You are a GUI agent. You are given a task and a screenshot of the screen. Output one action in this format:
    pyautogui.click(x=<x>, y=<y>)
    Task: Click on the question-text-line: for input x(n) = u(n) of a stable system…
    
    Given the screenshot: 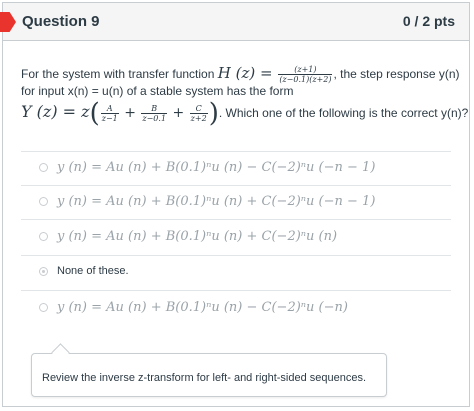 What is the action you would take?
    pyautogui.click(x=157, y=91)
    